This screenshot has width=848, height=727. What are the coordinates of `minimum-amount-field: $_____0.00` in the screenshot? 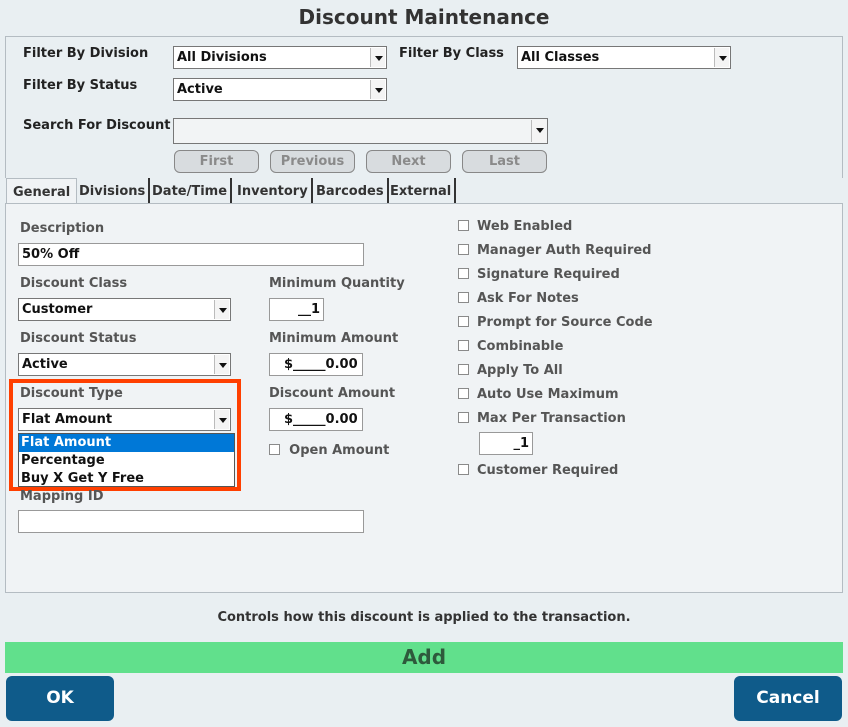 It's located at (316, 364).